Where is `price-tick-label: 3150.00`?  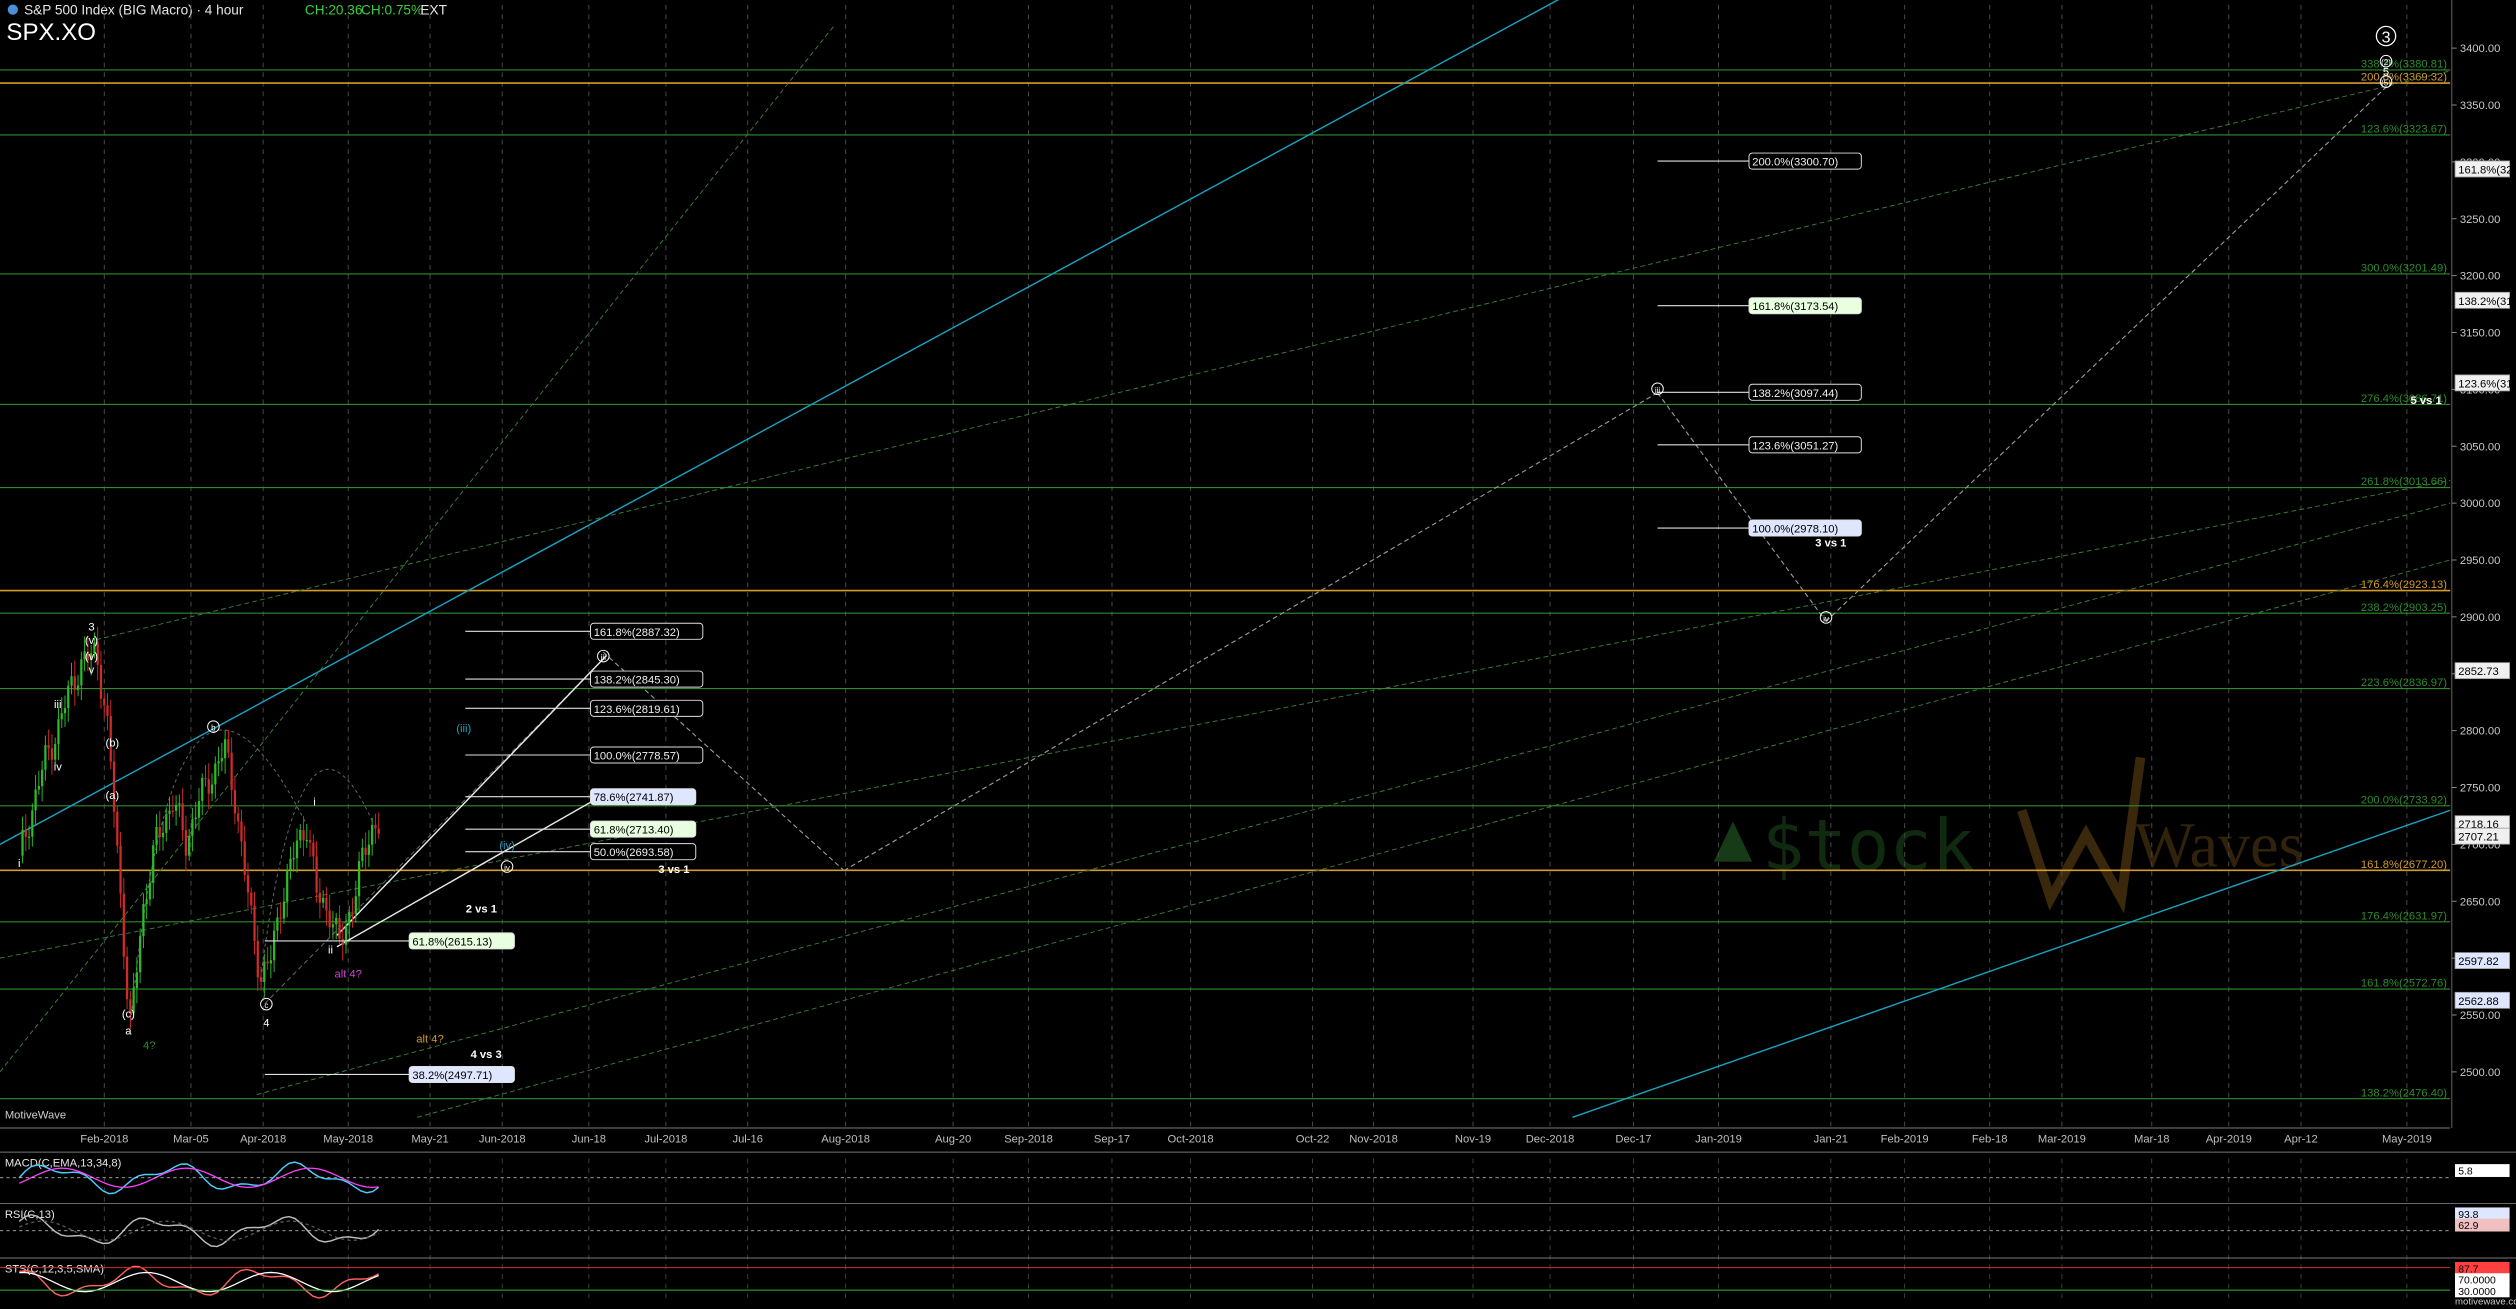 price-tick-label: 3150.00 is located at coordinates (2480, 334).